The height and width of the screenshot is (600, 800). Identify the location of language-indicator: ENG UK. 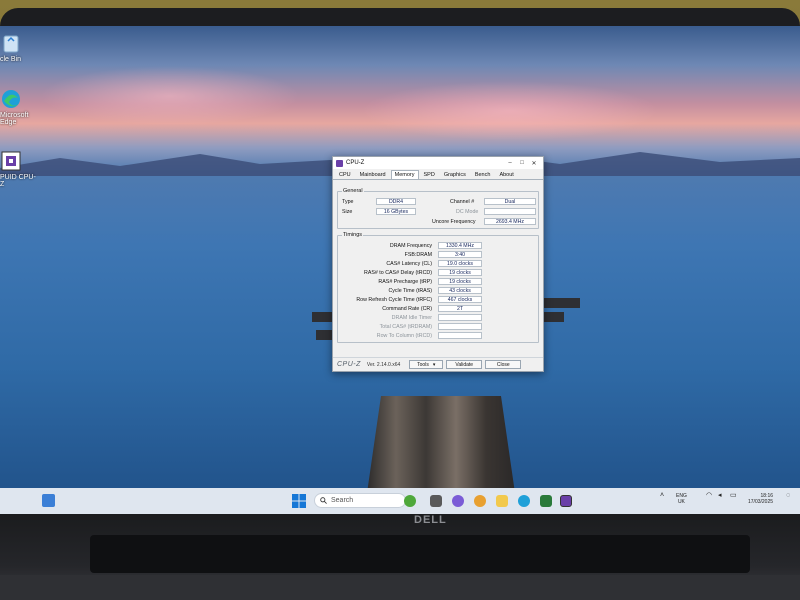
(681, 499).